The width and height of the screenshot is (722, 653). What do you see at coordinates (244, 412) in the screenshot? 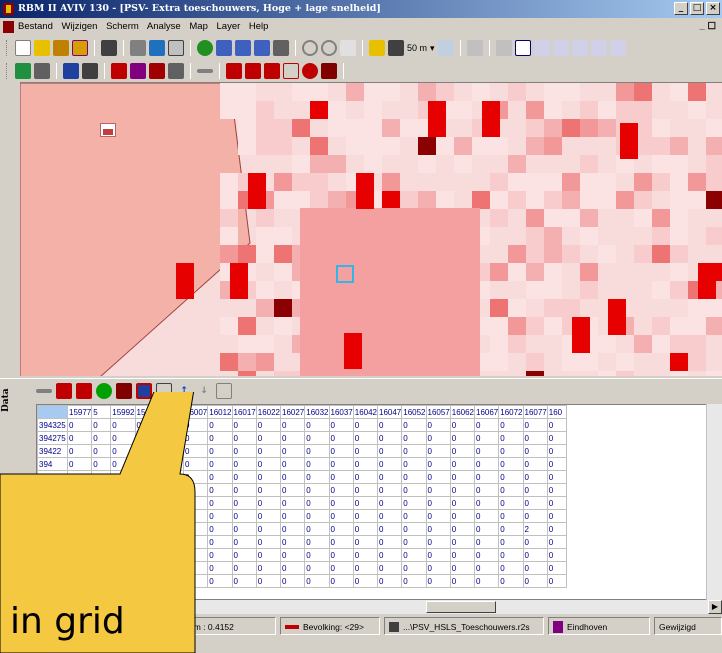
I see `column-header: 16017` at bounding box center [244, 412].